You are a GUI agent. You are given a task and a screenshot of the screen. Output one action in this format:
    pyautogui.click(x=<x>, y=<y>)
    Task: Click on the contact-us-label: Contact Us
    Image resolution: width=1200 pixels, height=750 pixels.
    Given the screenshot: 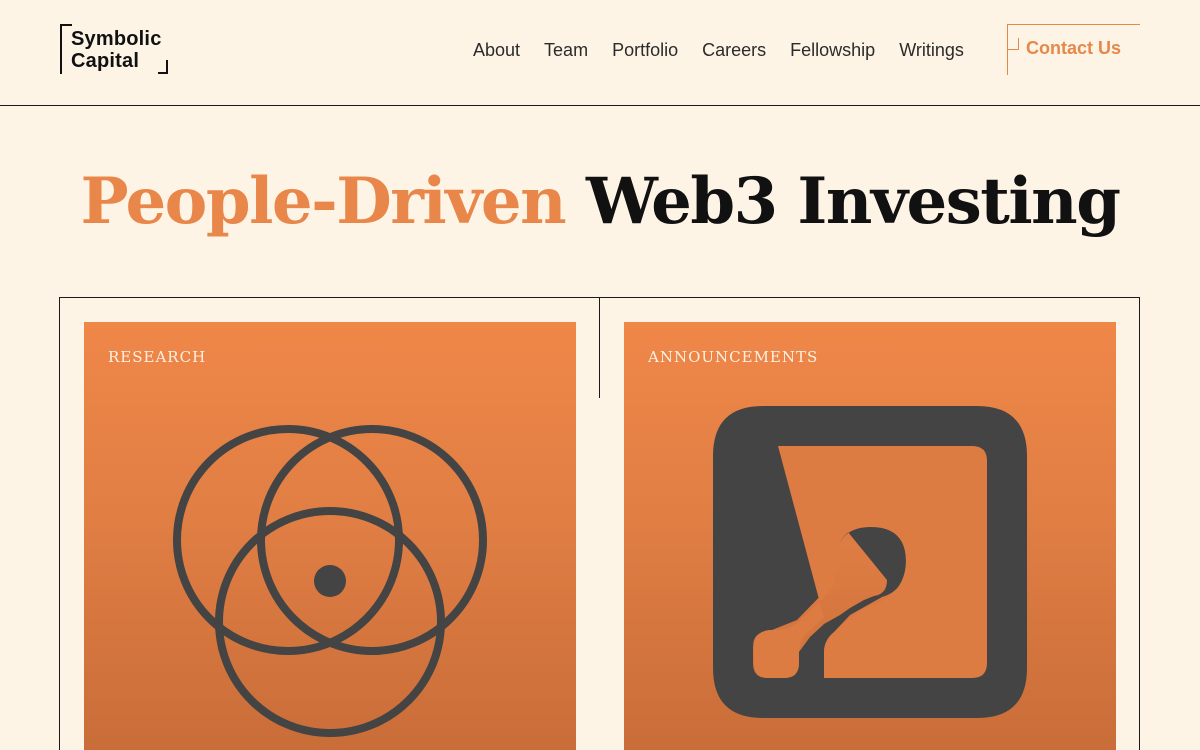 What is the action you would take?
    pyautogui.click(x=1073, y=48)
    